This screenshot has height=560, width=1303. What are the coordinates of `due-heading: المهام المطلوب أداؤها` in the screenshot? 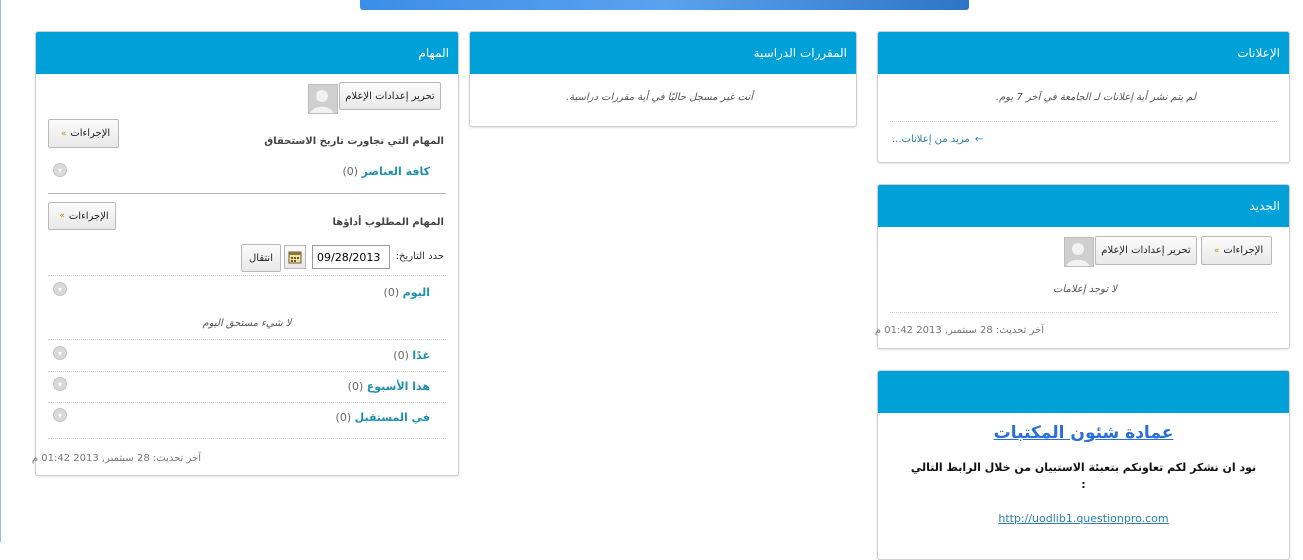 It's located at (388, 222).